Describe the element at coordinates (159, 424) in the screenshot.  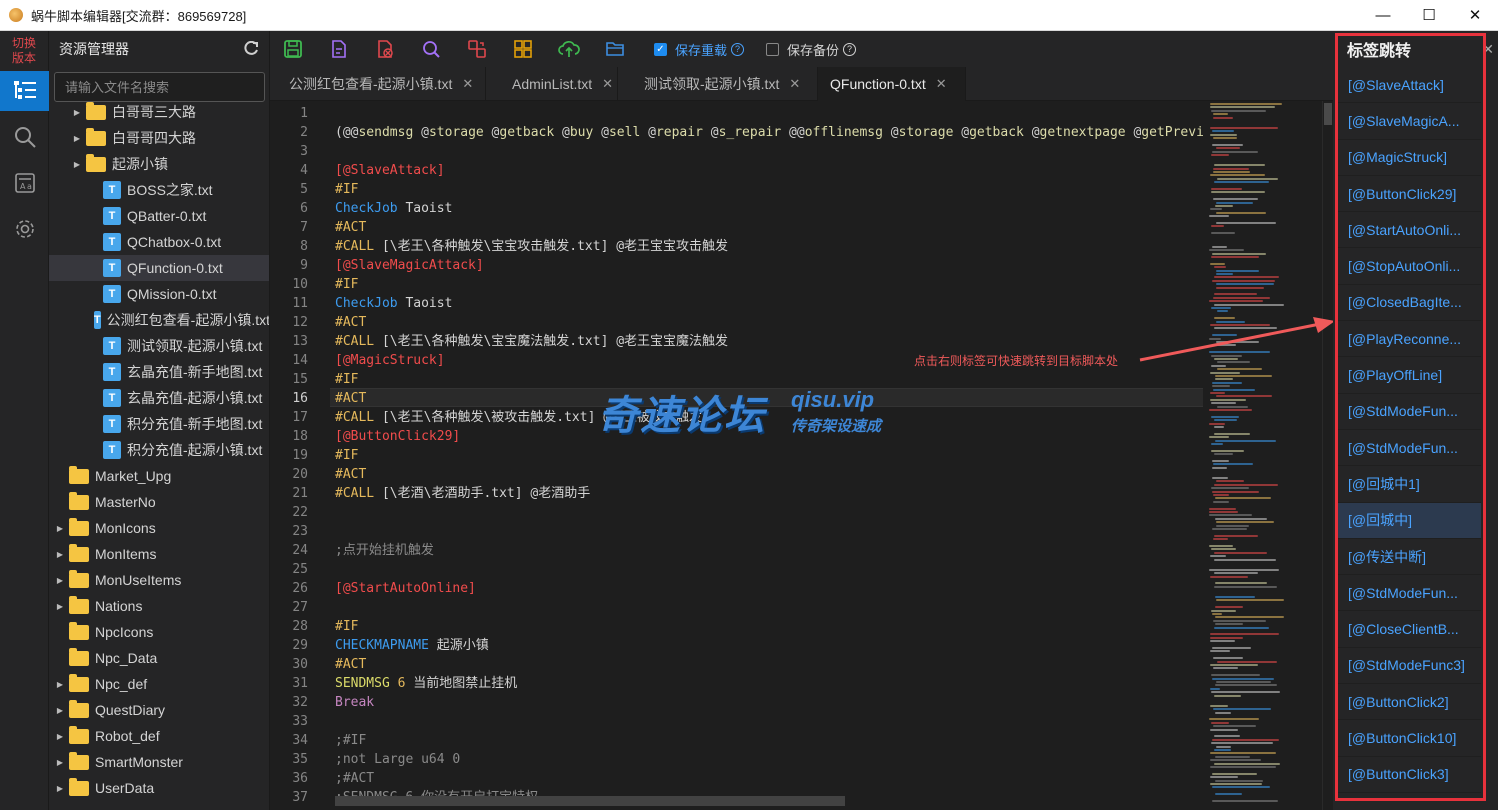
I see `file-item: T 积分充值-新手地图.txt` at that location.